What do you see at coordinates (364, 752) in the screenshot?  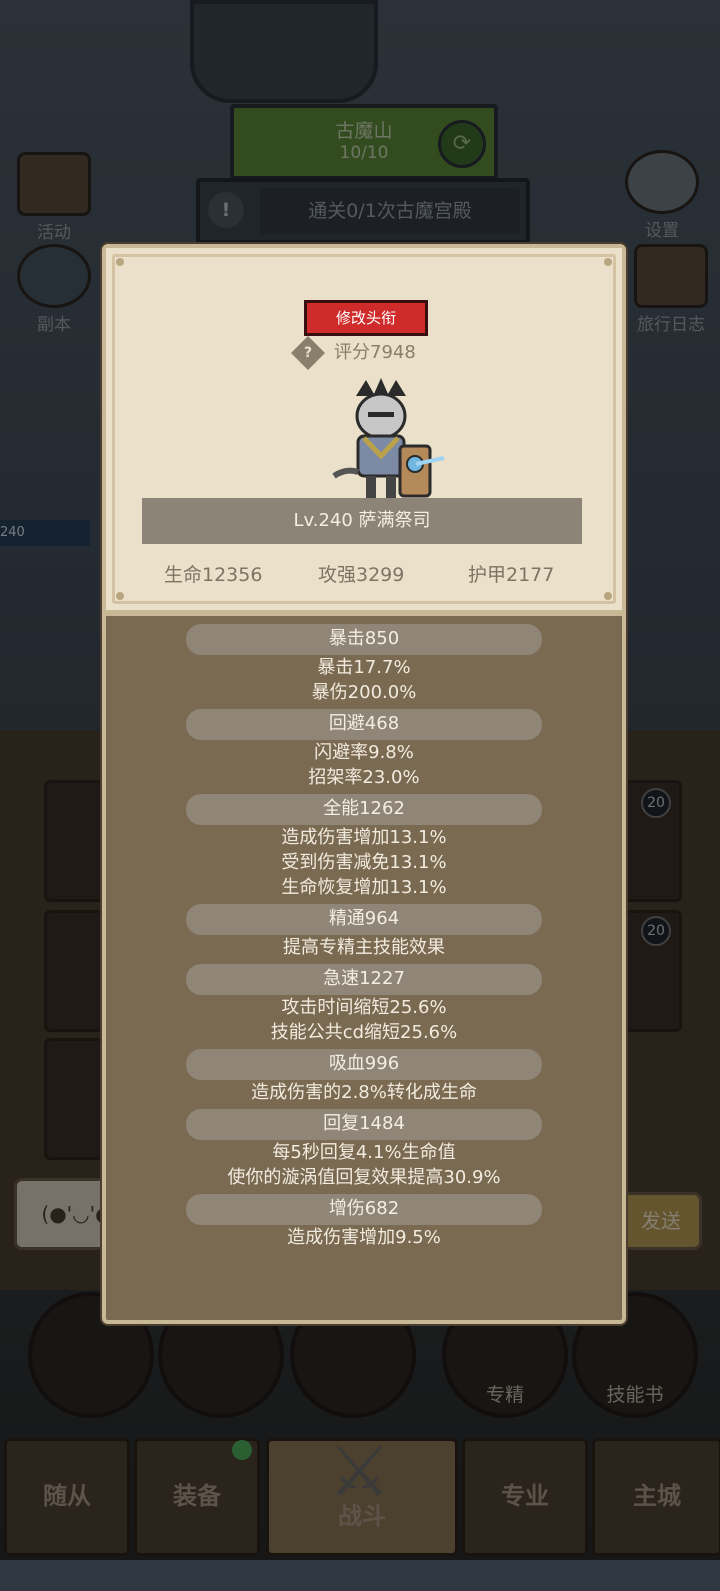 I see `stat-detail: 闪避率9.8%` at bounding box center [364, 752].